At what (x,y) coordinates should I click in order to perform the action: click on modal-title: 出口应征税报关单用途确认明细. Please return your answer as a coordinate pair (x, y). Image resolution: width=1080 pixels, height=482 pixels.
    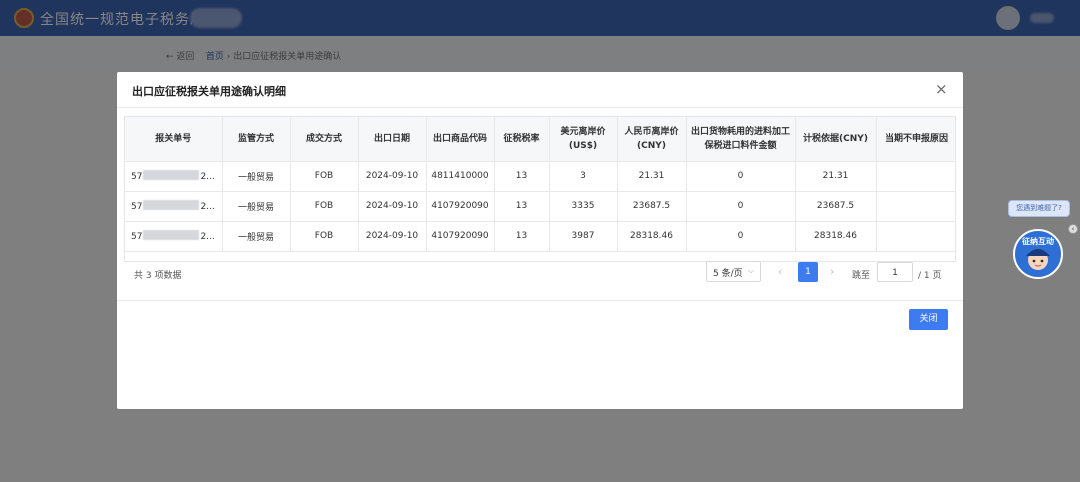
    Looking at the image, I should click on (209, 91).